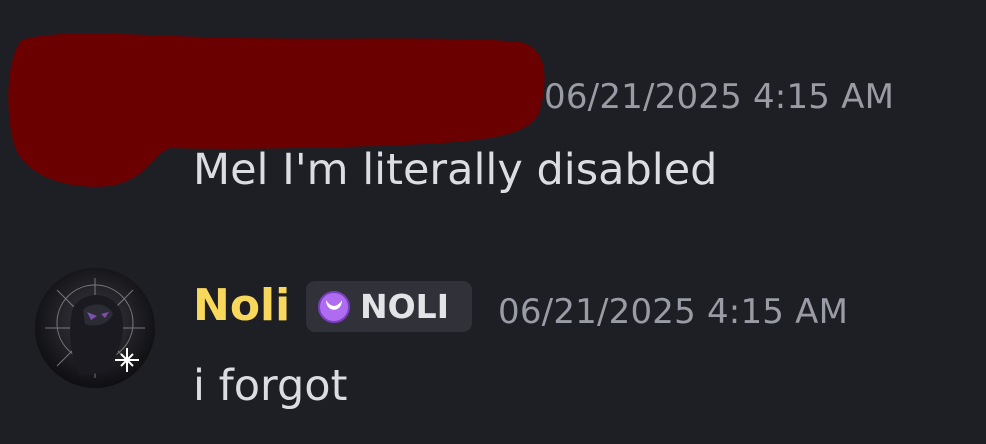 This screenshot has width=986, height=444. I want to click on author-name: Noli, so click(241, 306).